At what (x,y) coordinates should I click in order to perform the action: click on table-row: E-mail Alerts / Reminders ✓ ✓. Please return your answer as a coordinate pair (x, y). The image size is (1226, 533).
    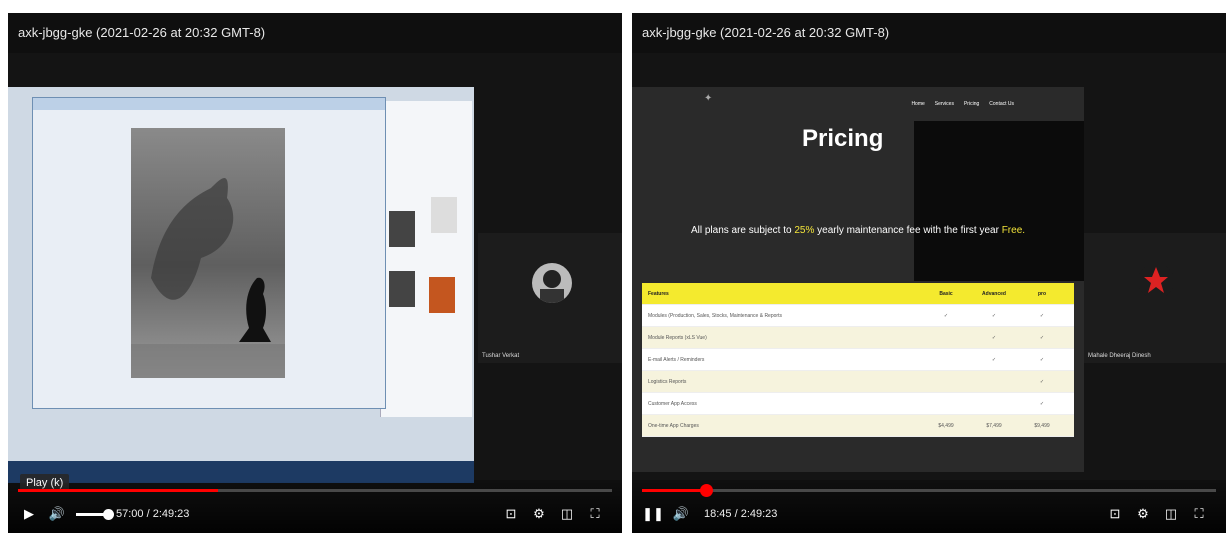
    Looking at the image, I should click on (858, 360).